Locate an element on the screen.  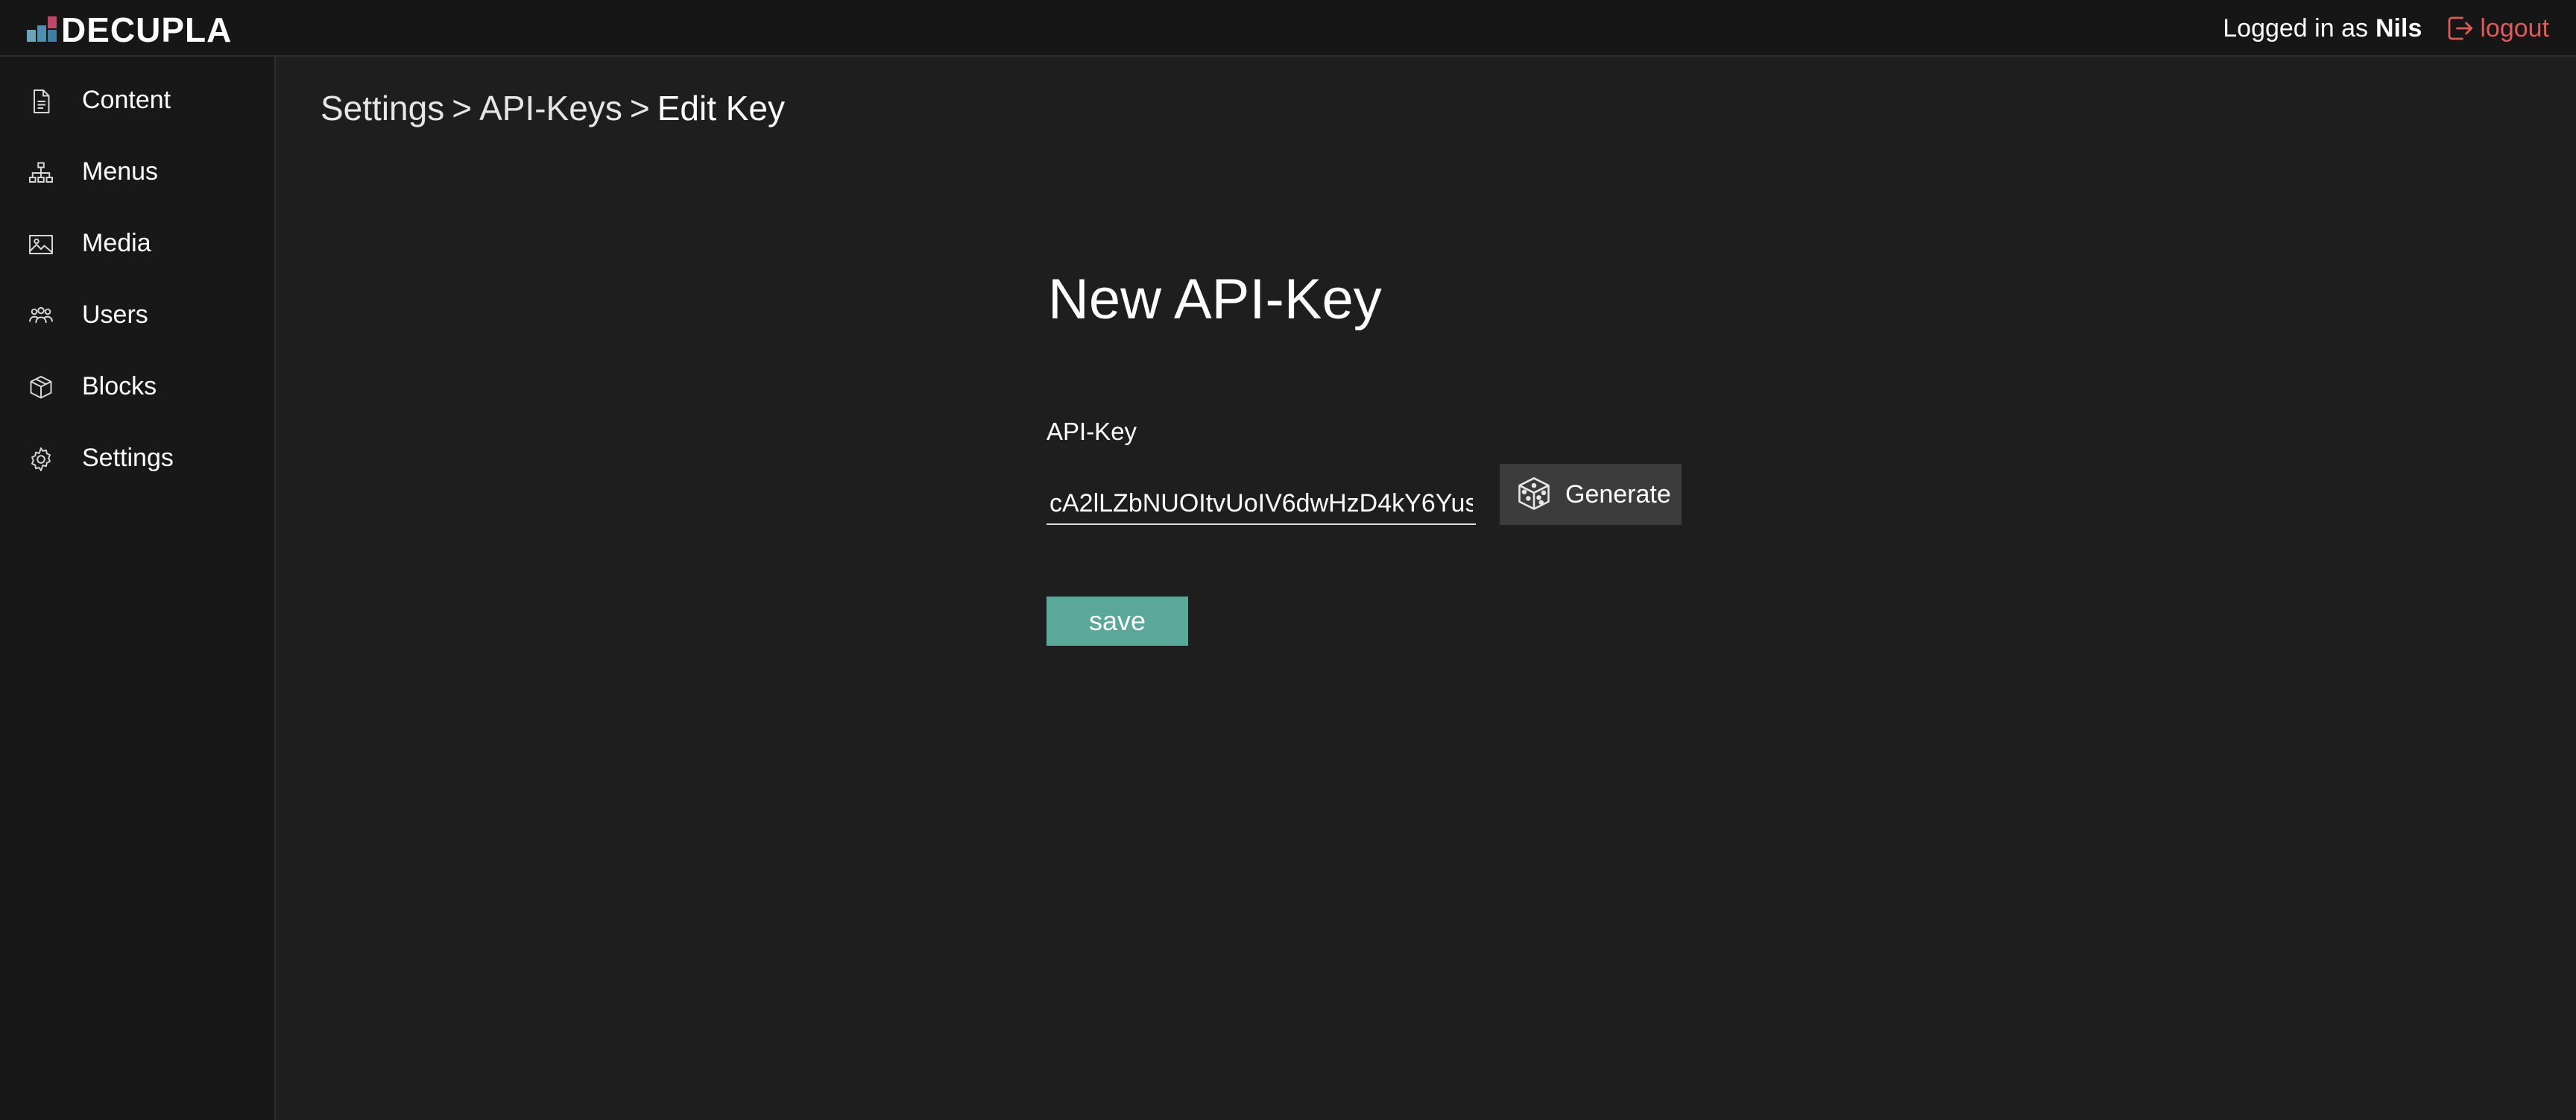
api-key-input is located at coordinates (1261, 504).